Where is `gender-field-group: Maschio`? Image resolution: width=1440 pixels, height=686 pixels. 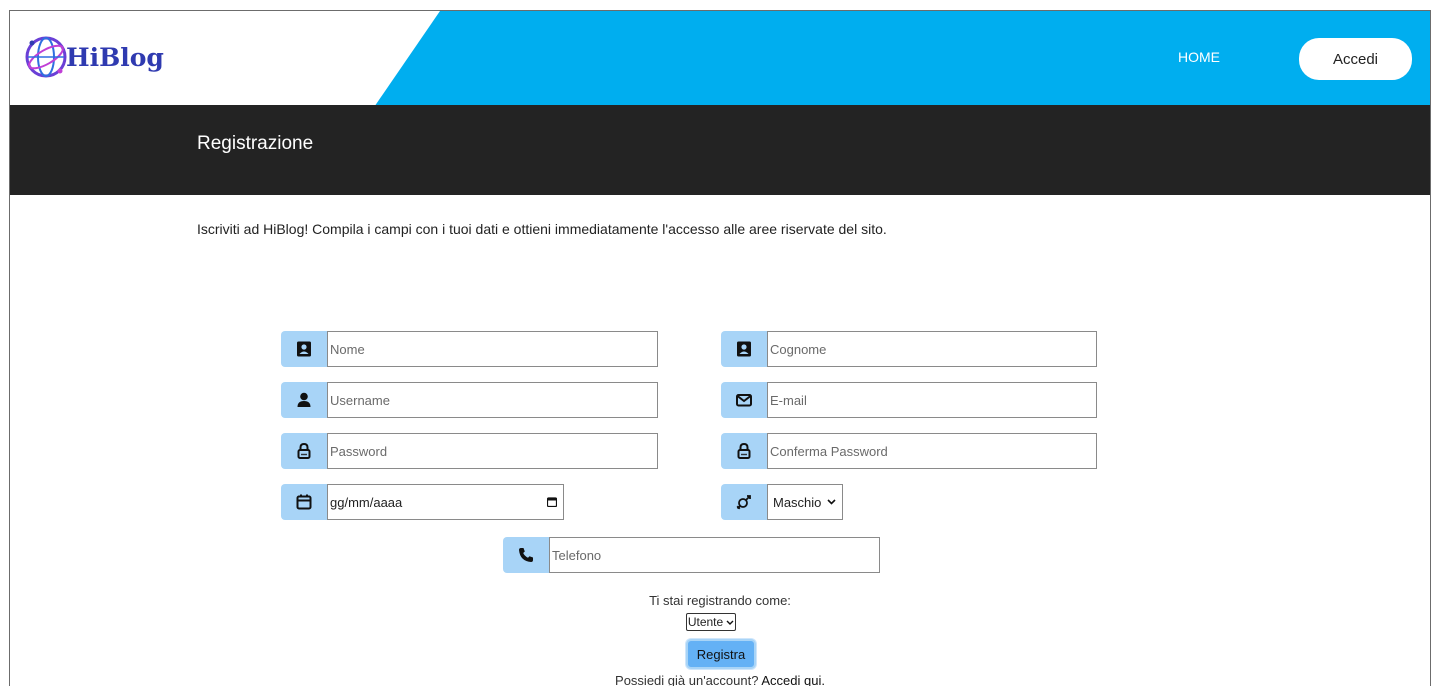 gender-field-group: Maschio is located at coordinates (782, 502).